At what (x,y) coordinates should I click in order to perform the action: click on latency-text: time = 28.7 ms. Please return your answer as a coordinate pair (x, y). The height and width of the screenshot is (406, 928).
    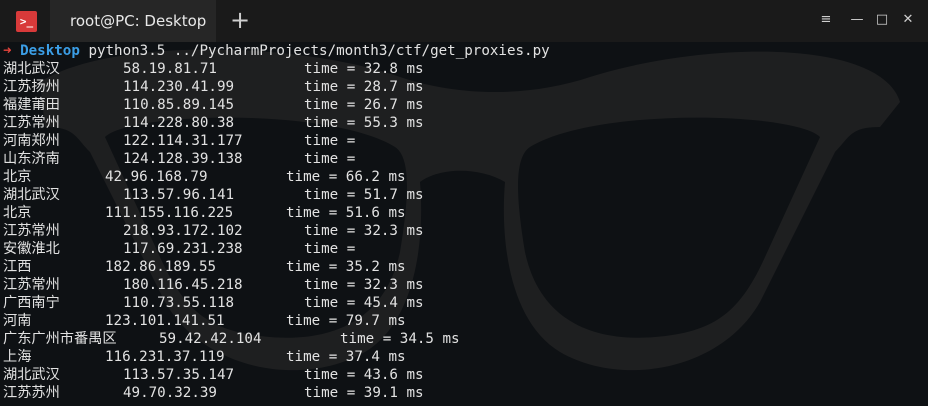
    Looking at the image, I should click on (364, 87).